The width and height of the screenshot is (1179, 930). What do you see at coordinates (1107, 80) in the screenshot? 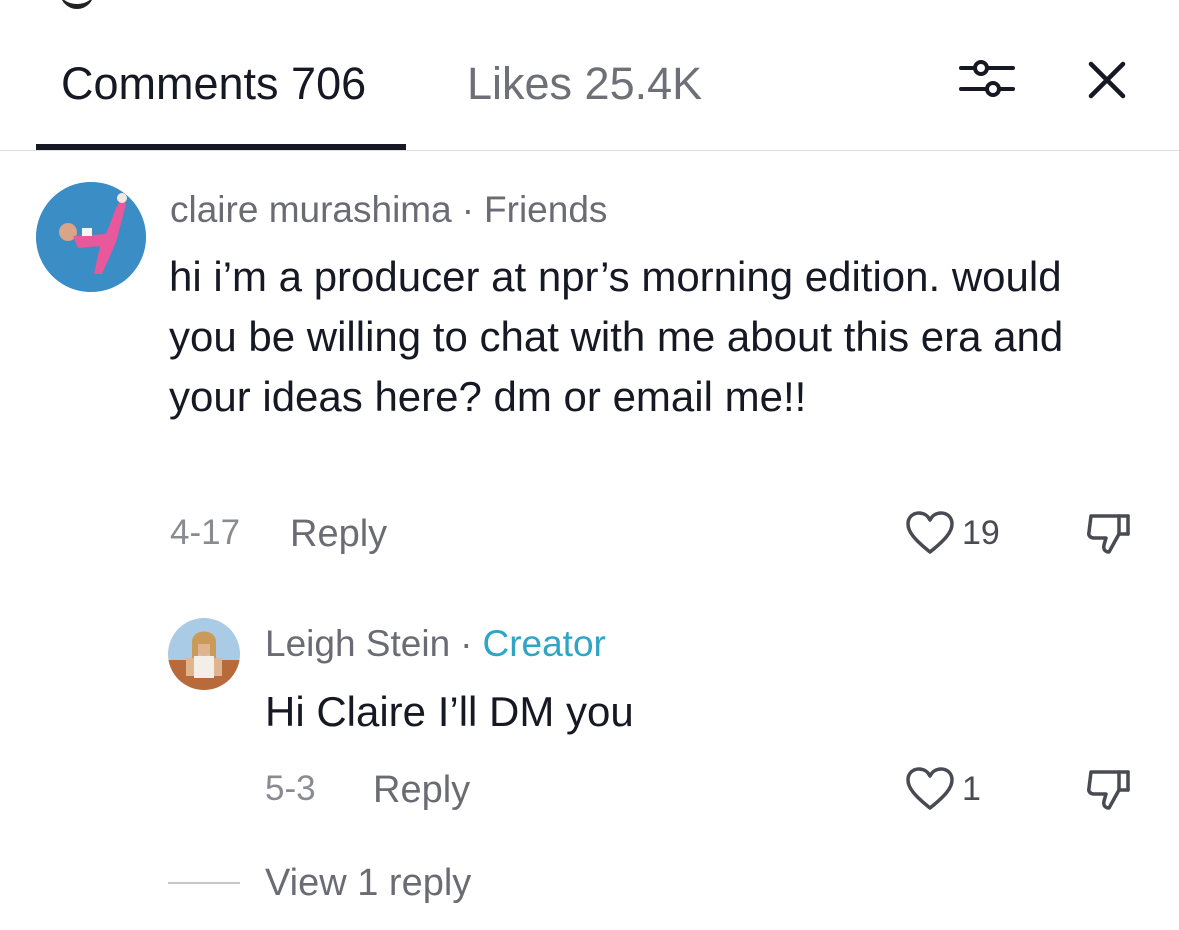
I see `close-icon` at bounding box center [1107, 80].